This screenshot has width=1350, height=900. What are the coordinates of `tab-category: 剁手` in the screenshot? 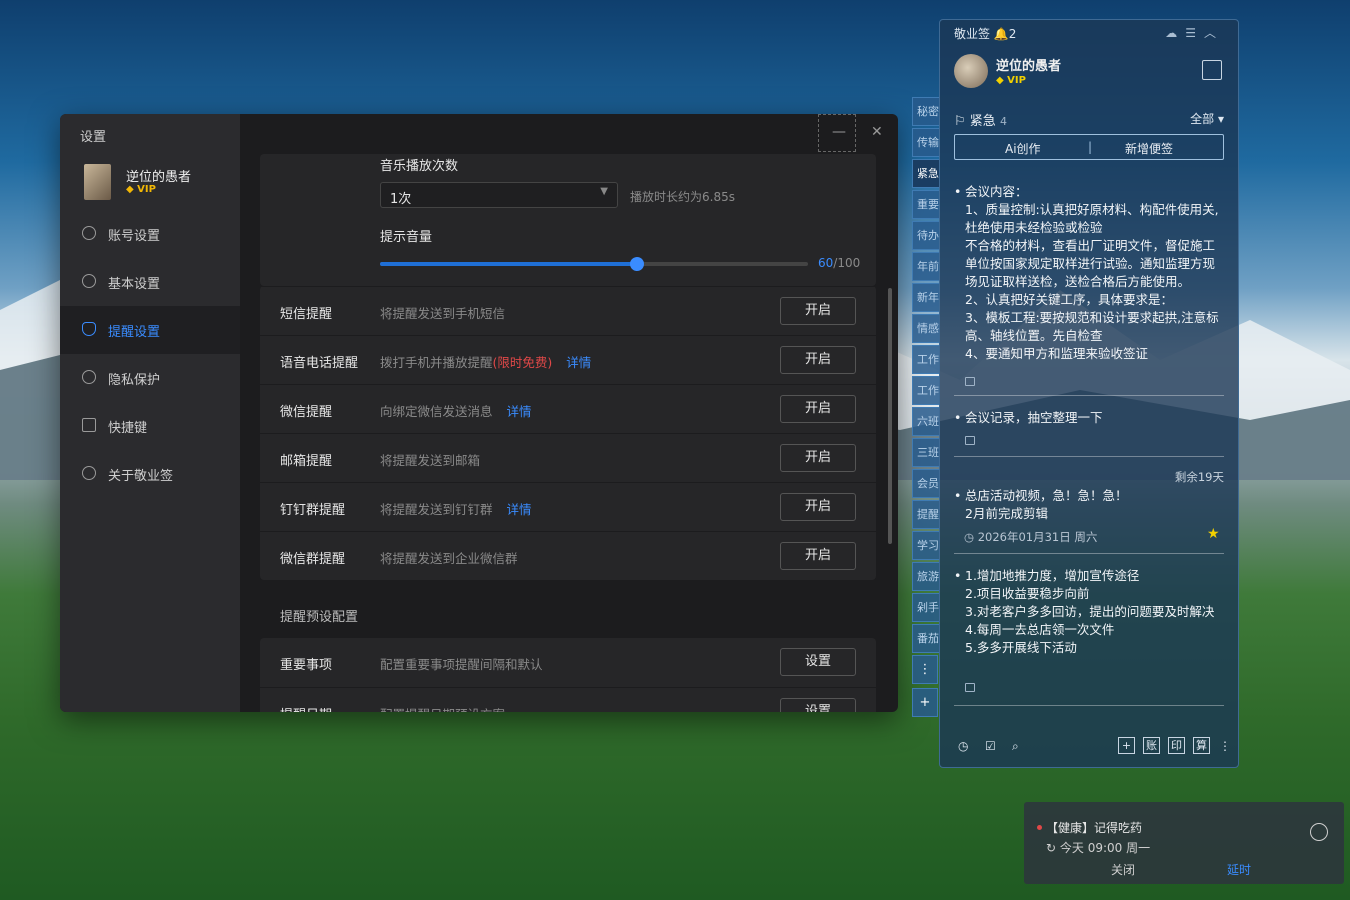 It's located at (926, 607).